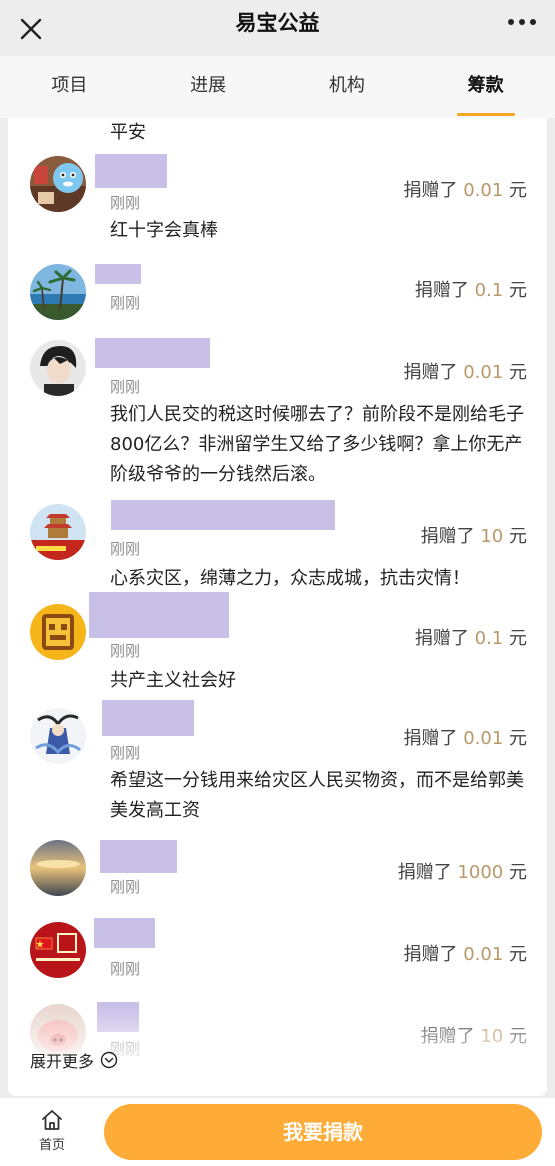 The width and height of the screenshot is (555, 1166). I want to click on home-icon, so click(52, 1120).